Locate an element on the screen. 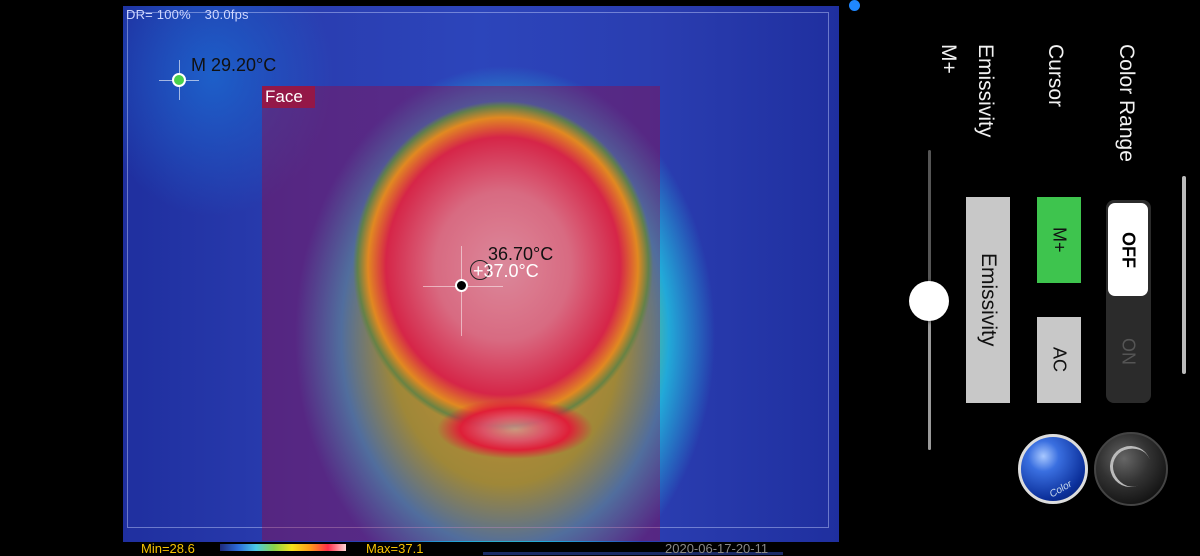 This screenshot has width=1200, height=556. color-range-off-option: OFF is located at coordinates (1128, 249).